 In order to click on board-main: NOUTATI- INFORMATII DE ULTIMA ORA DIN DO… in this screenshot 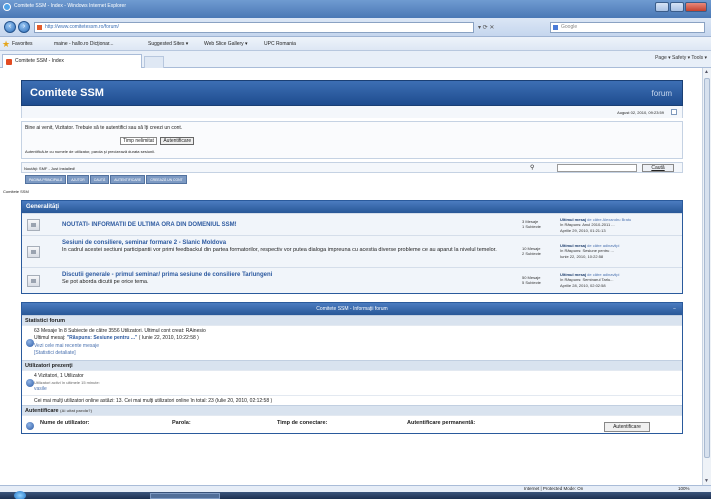, I will do `click(287, 225)`.